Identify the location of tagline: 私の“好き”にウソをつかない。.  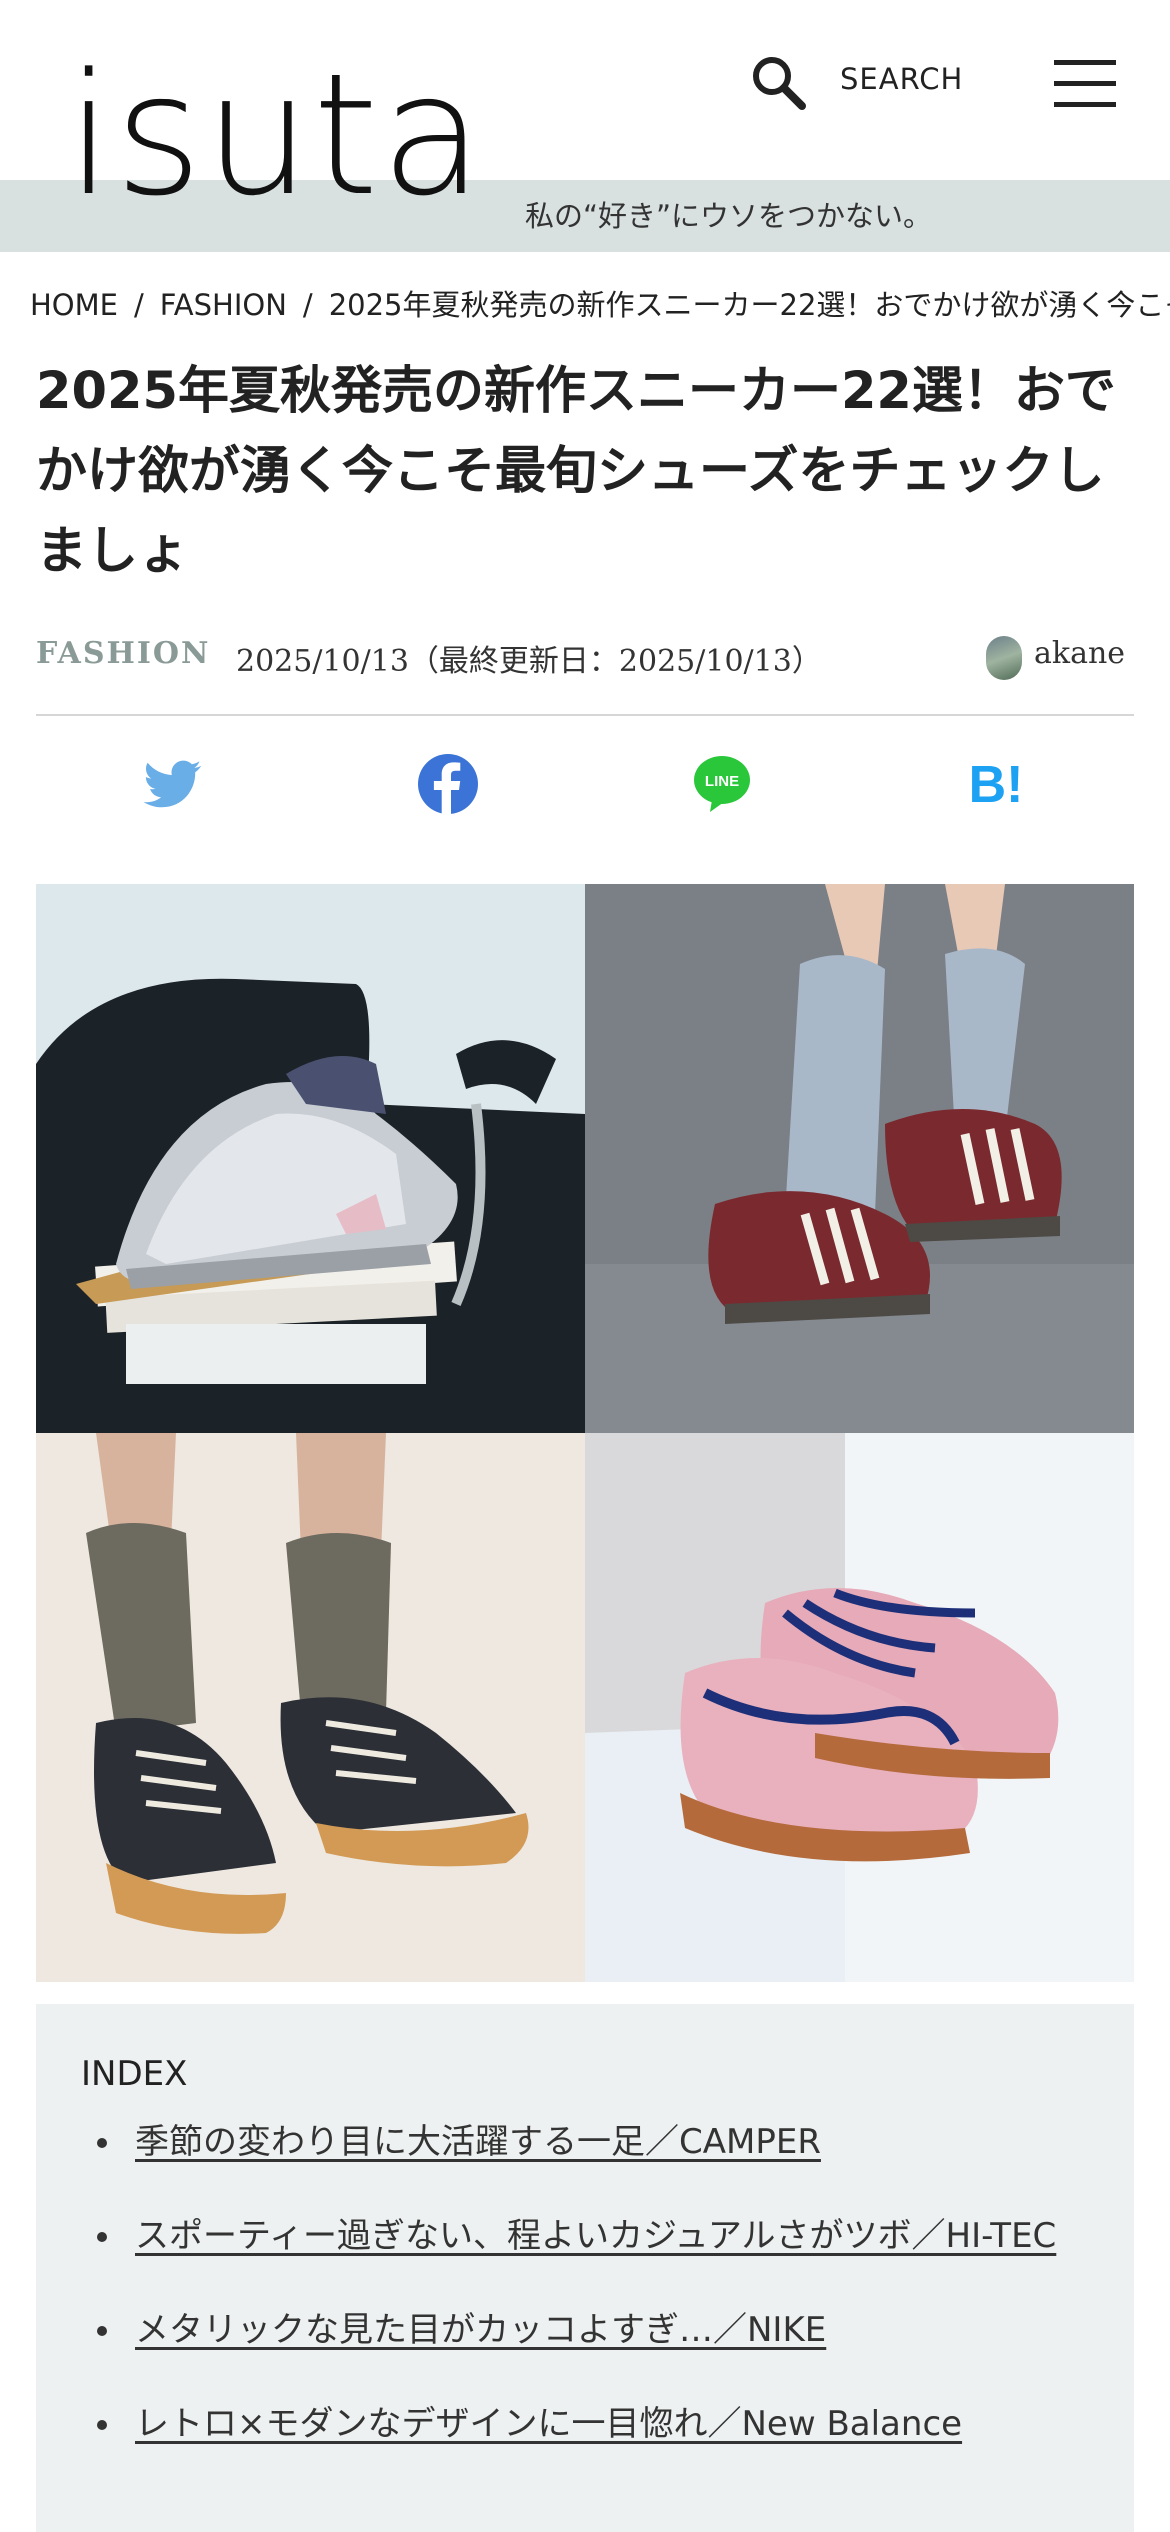
(729, 216).